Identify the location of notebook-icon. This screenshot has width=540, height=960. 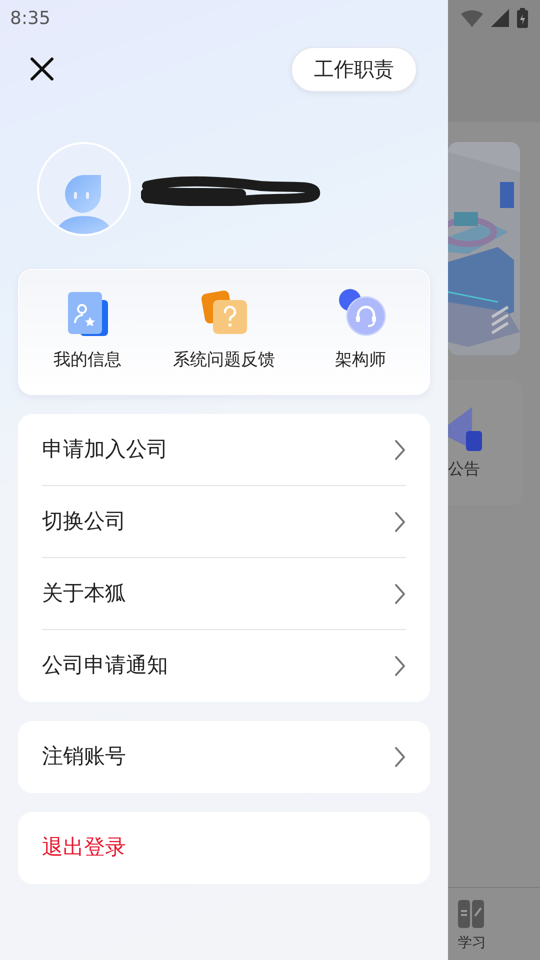
(471, 914).